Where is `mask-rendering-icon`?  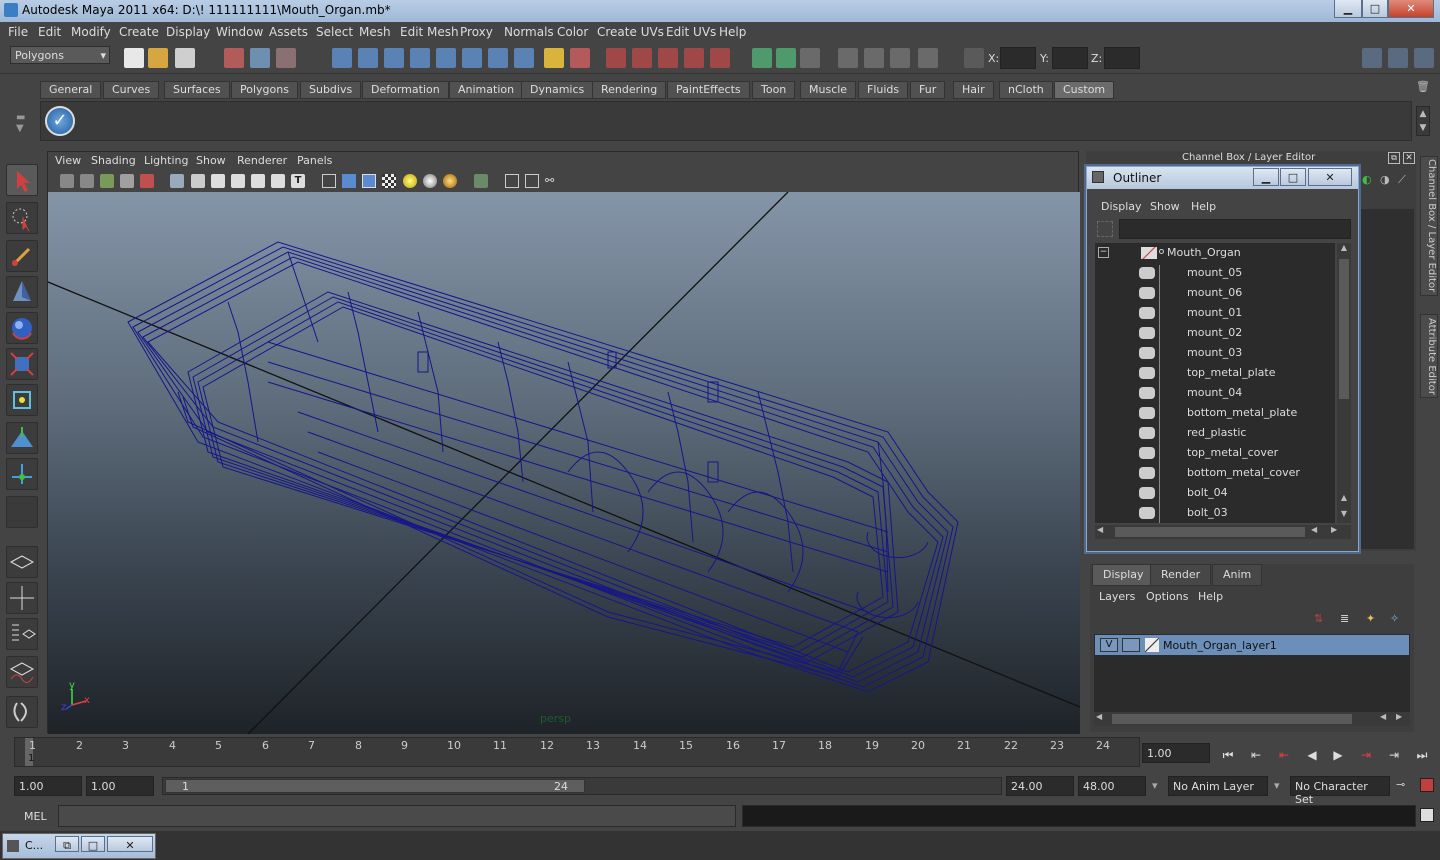
mask-rendering-icon is located at coordinates (498, 58).